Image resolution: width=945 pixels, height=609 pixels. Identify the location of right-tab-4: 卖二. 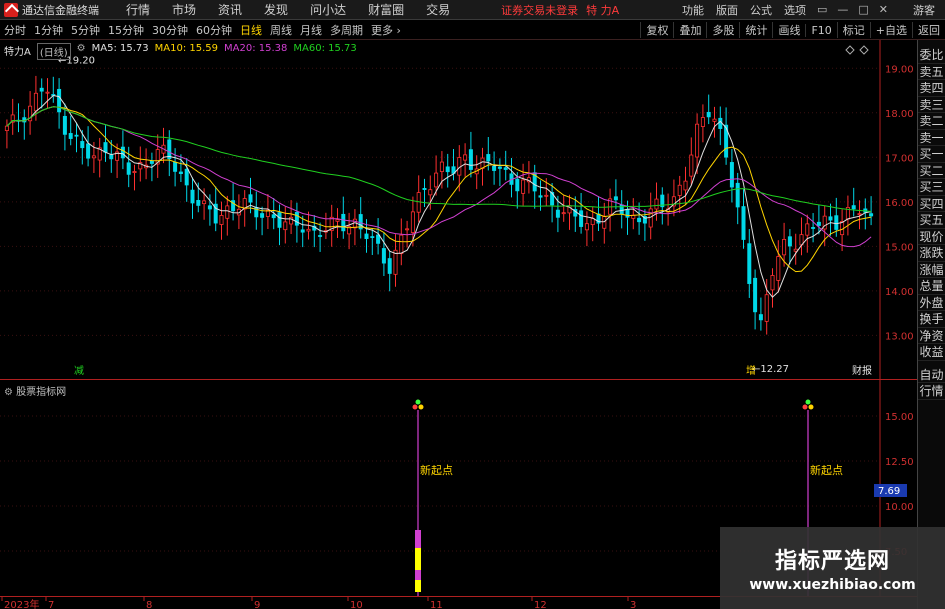
(931, 121).